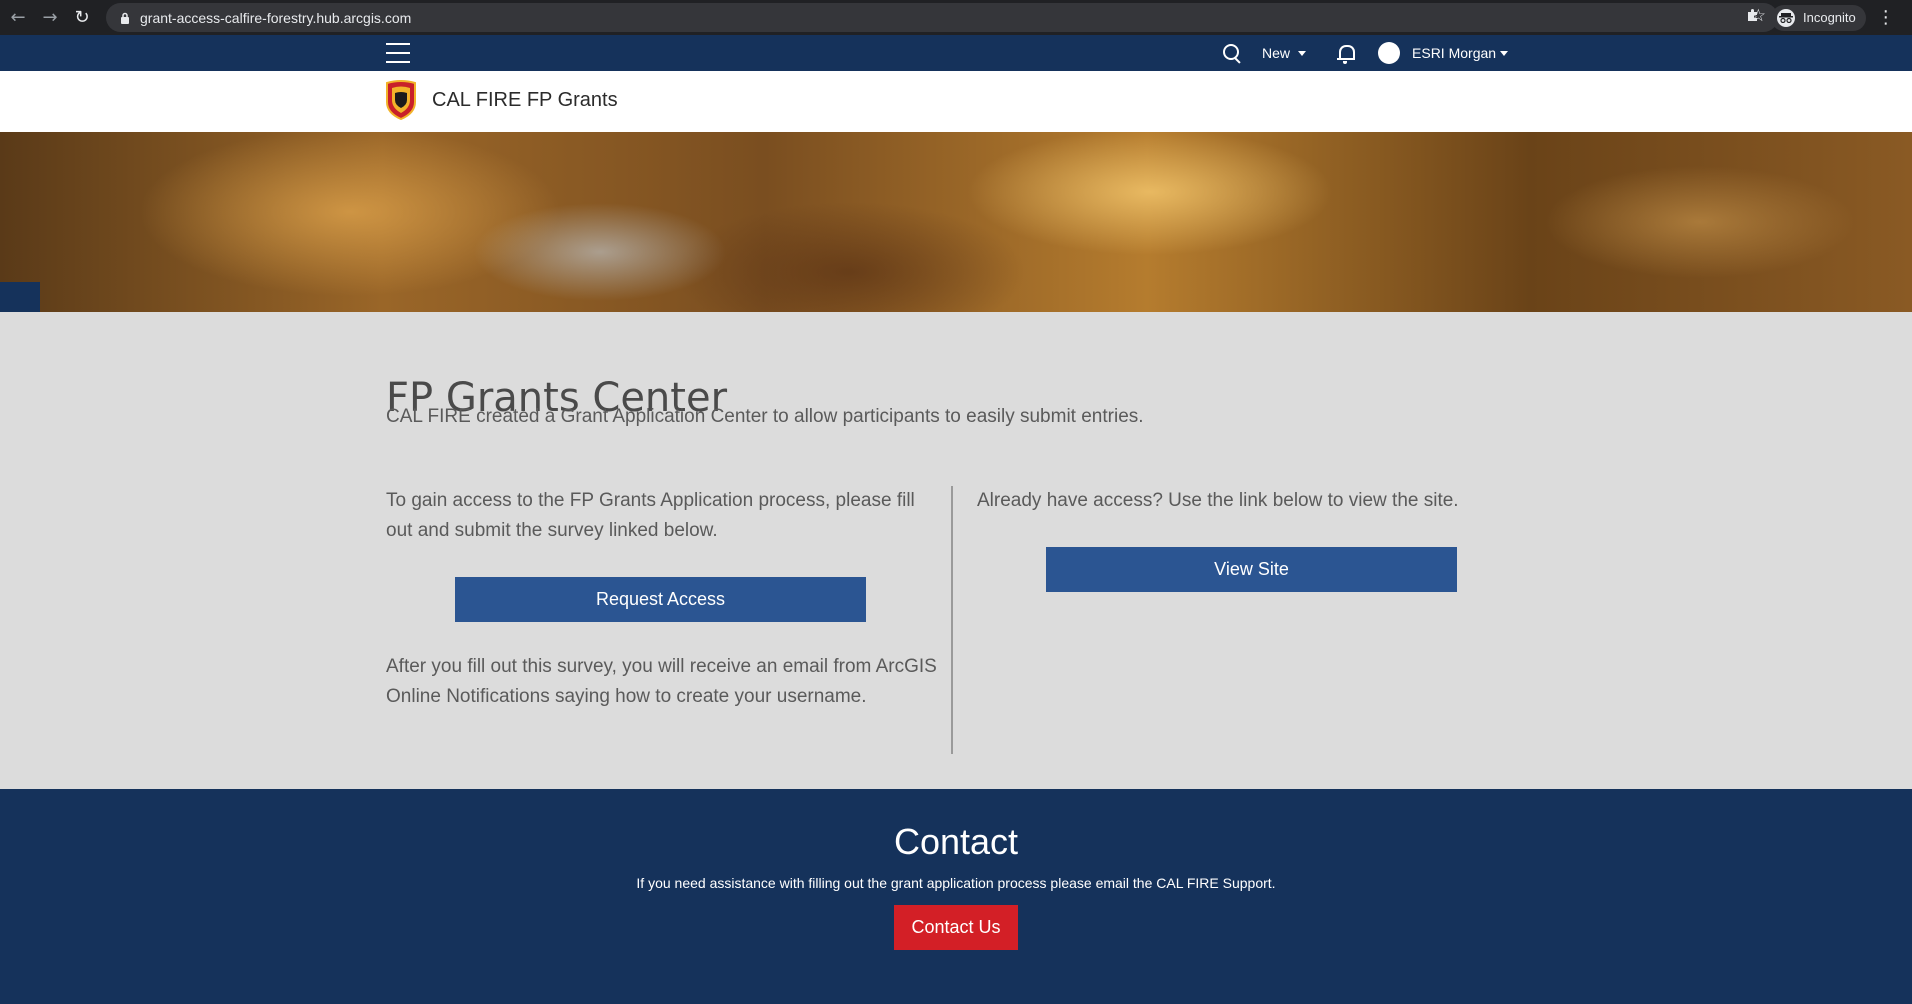  I want to click on forward-icon: →, so click(50, 17).